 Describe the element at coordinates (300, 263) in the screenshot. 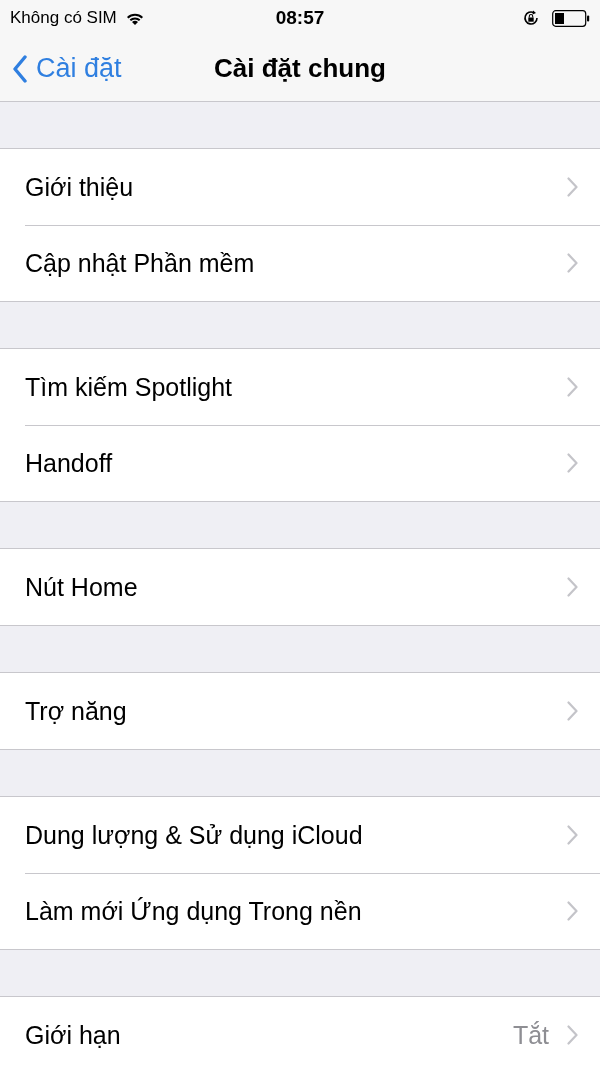

I see `settings-row: Cập nhật Phần mềm` at that location.